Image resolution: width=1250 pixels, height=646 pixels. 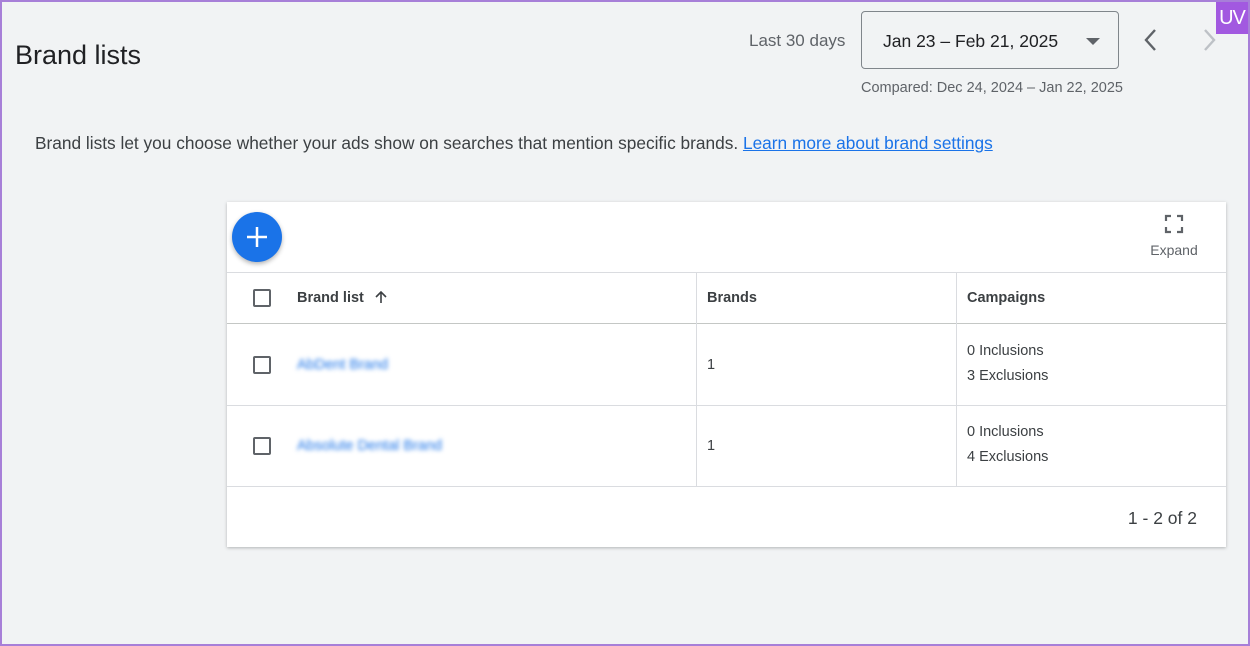 I want to click on expand-label: Expand, so click(x=1174, y=250).